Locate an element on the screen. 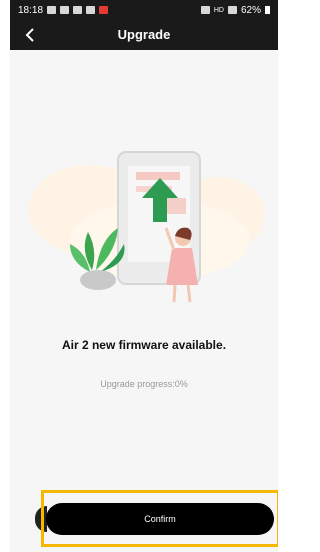  alarm-icon is located at coordinates (52, 10).